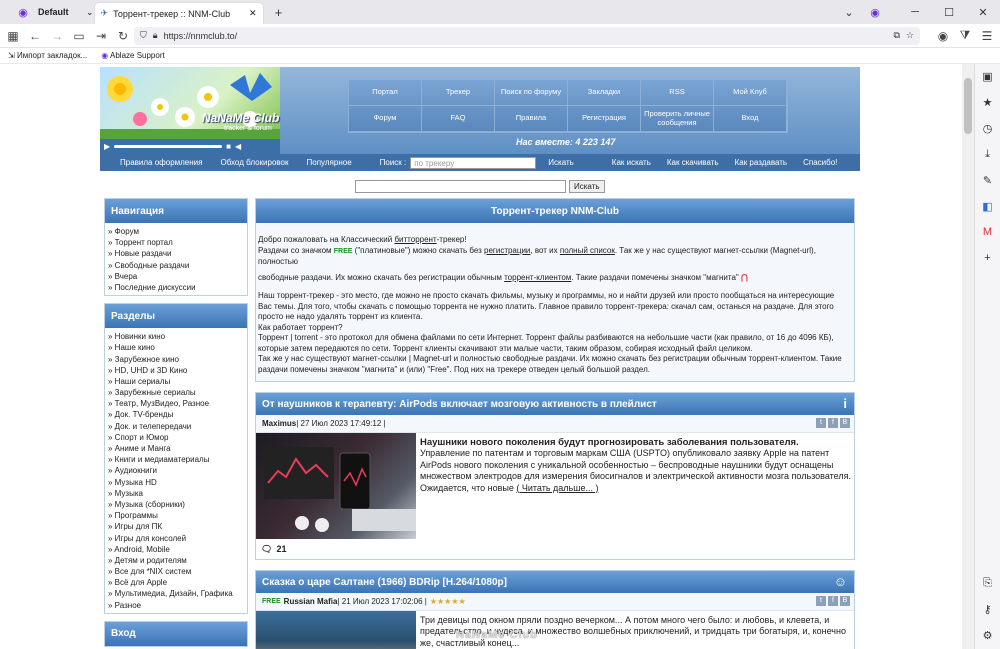  What do you see at coordinates (176, 549) in the screenshot?
I see `sections-item: » Android, Mobile` at bounding box center [176, 549].